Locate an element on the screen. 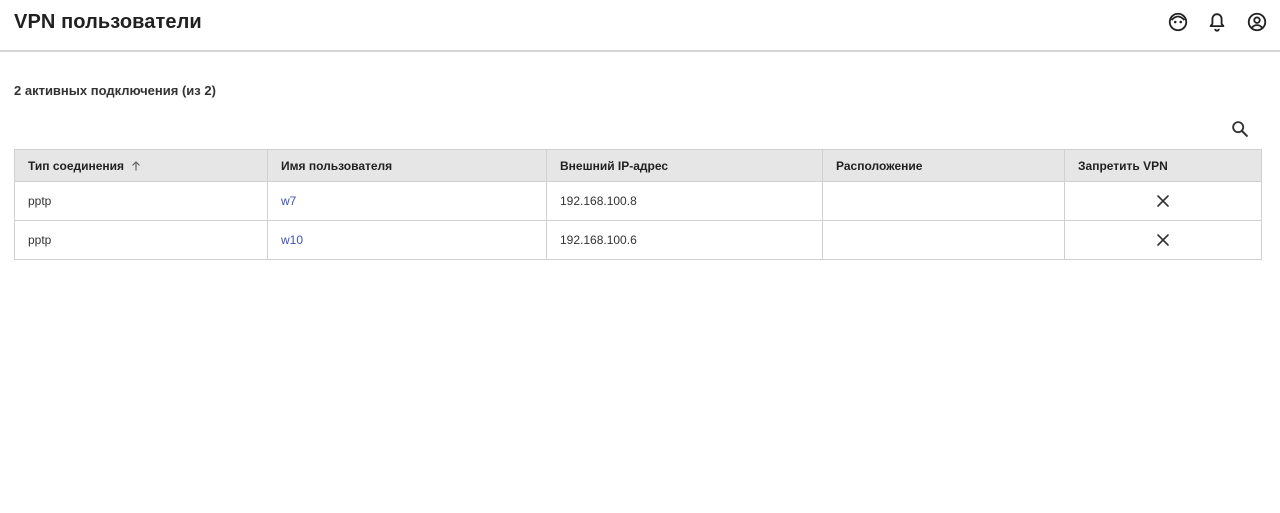  cell-username: w10 is located at coordinates (407, 240).